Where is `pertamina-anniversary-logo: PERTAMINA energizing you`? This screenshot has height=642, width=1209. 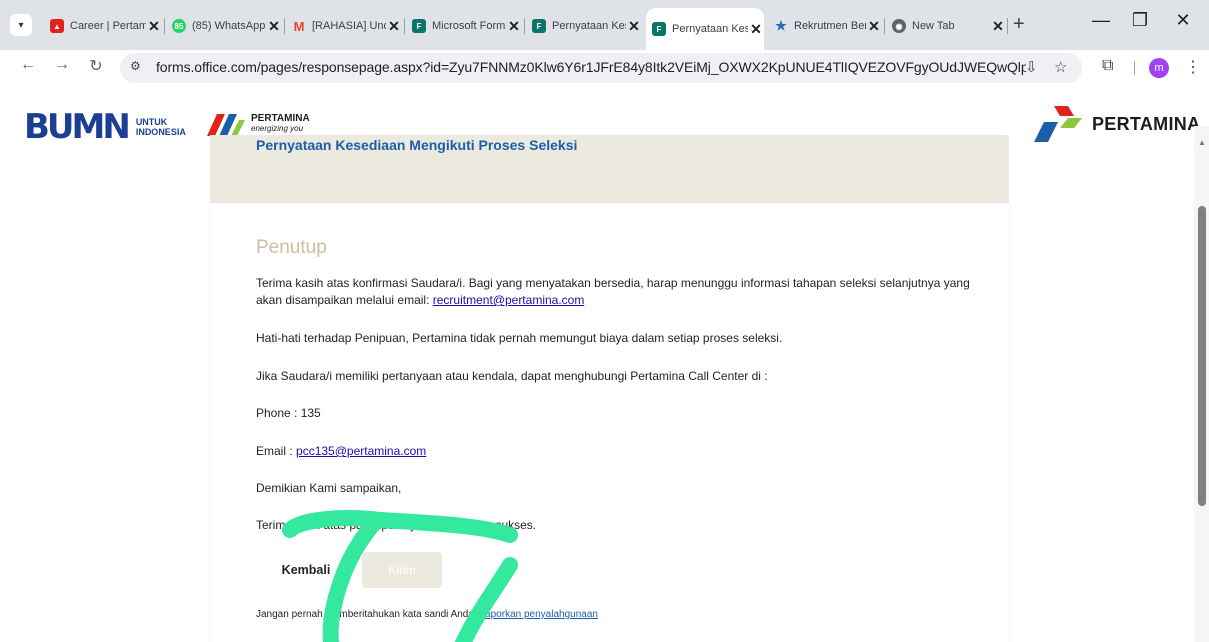 pertamina-anniversary-logo: PERTAMINA energizing you is located at coordinates (257, 123).